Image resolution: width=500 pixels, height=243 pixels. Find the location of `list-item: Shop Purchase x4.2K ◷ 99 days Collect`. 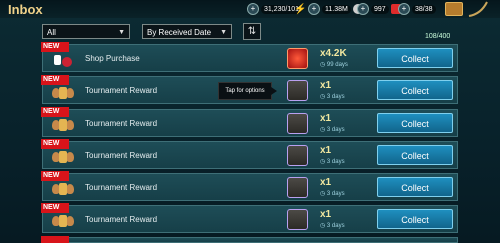

list-item: Shop Purchase x4.2K ◷ 99 days Collect is located at coordinates (250, 58).